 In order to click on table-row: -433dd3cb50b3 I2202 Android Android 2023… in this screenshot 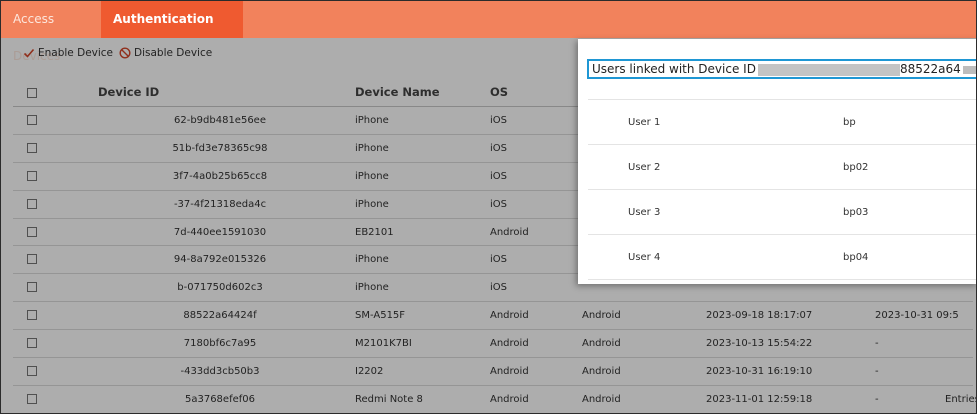, I will do `click(493, 371)`.